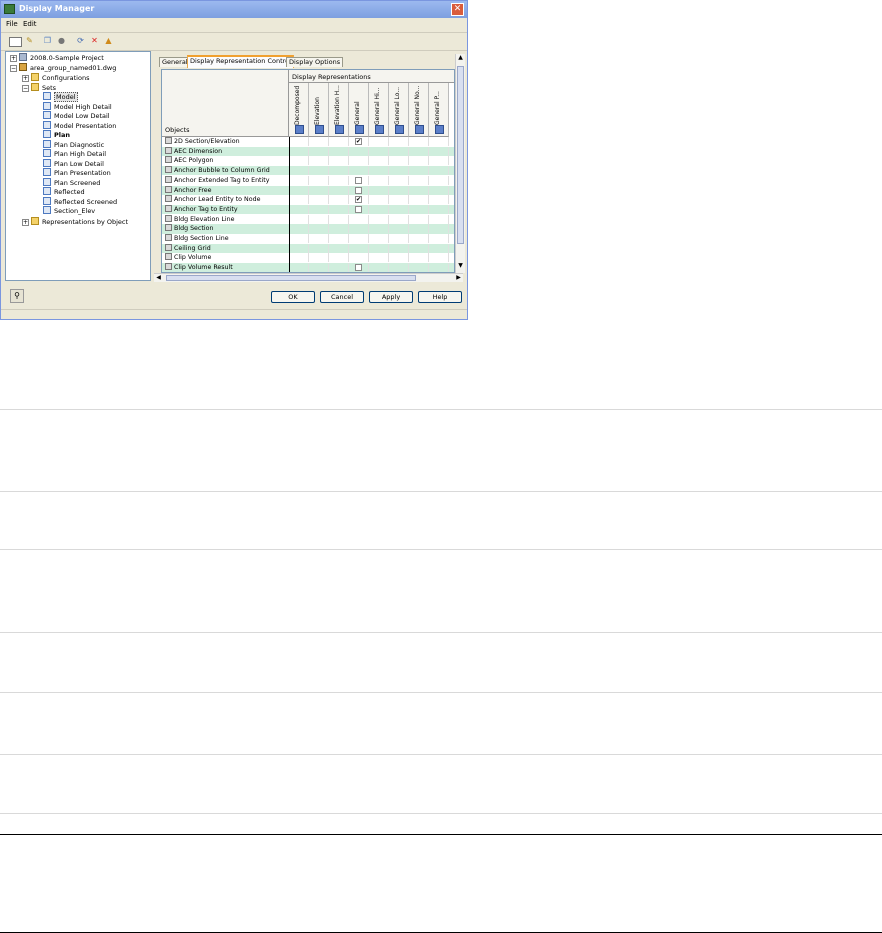 Image resolution: width=882 pixels, height=933 pixels. Describe the element at coordinates (73, 144) in the screenshot. I see `tree-node-plan-diagnostic: Plan Diagnostic` at that location.